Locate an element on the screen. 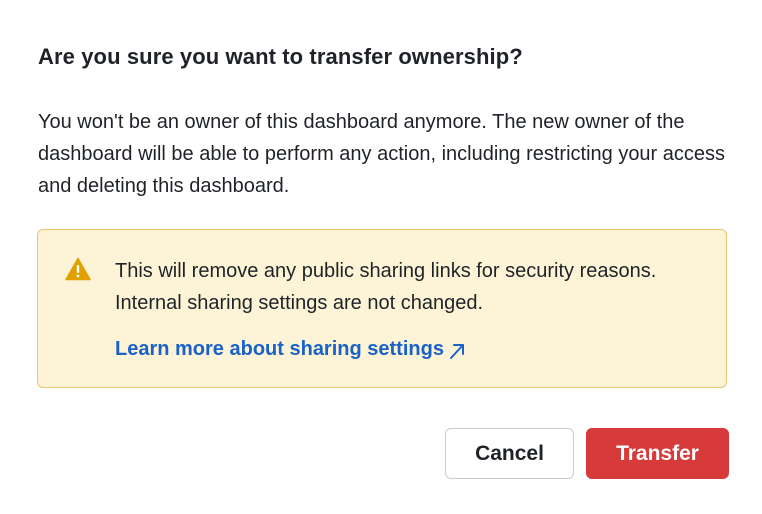  transfer-button: Transfer is located at coordinates (657, 453).